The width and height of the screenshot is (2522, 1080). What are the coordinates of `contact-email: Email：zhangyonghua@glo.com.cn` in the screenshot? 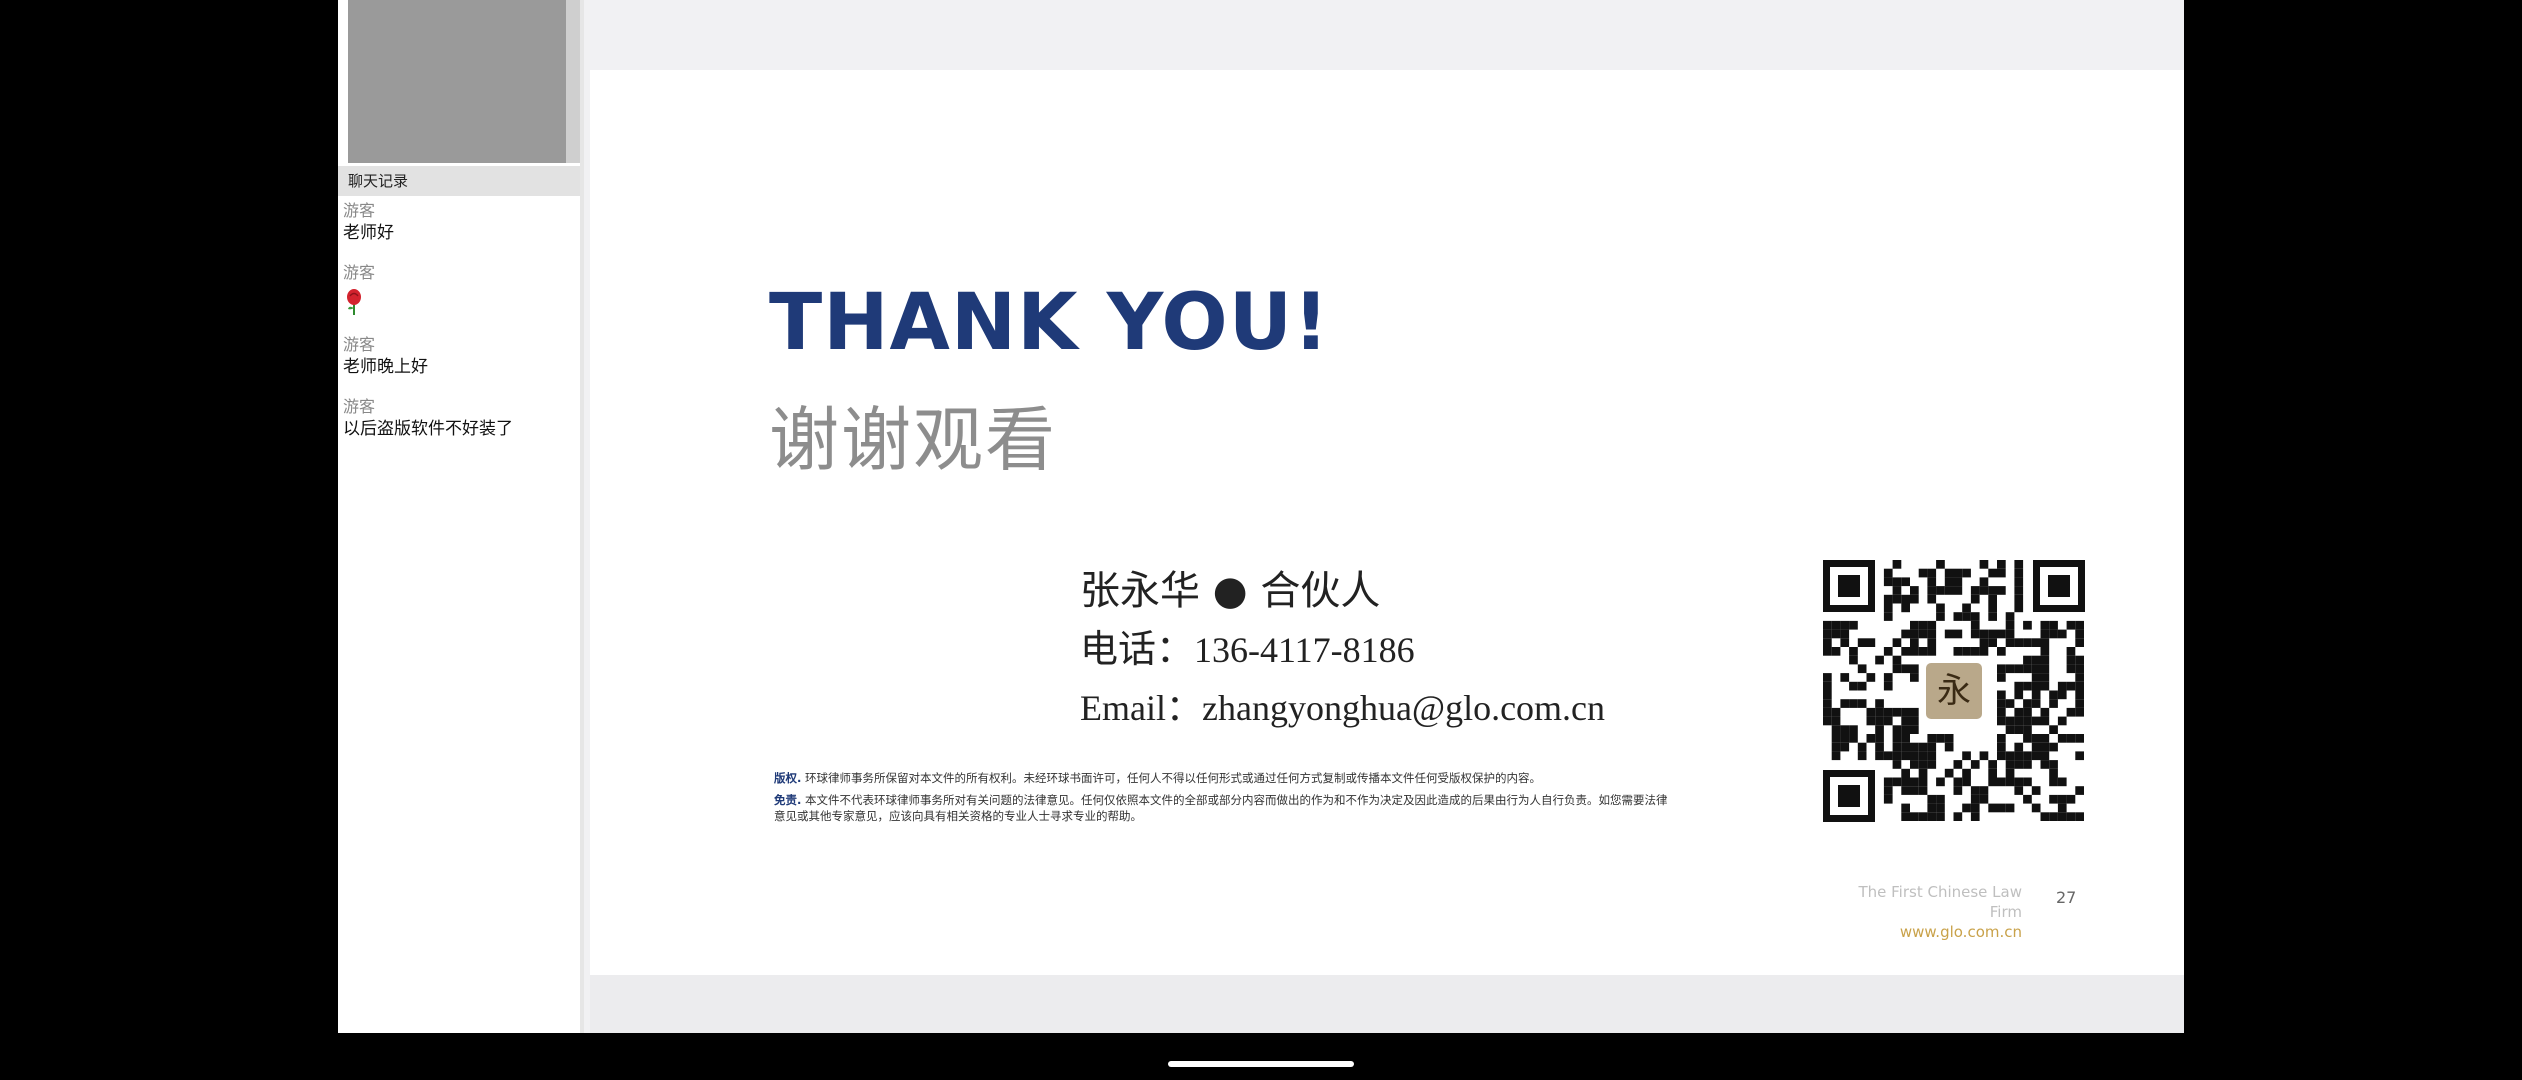 It's located at (1342, 708).